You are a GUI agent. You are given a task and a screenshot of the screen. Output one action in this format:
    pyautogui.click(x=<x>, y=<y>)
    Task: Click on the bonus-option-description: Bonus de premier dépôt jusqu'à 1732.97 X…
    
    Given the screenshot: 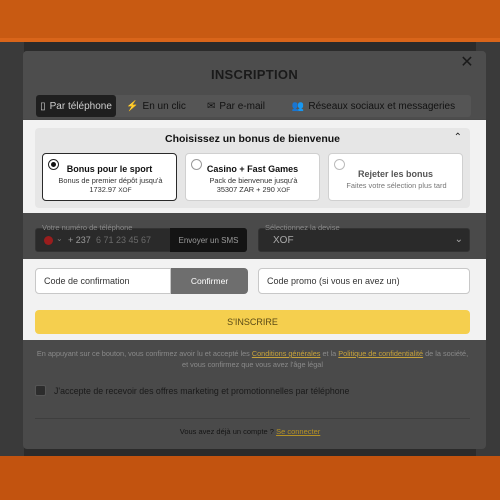 What is the action you would take?
    pyautogui.click(x=110, y=185)
    